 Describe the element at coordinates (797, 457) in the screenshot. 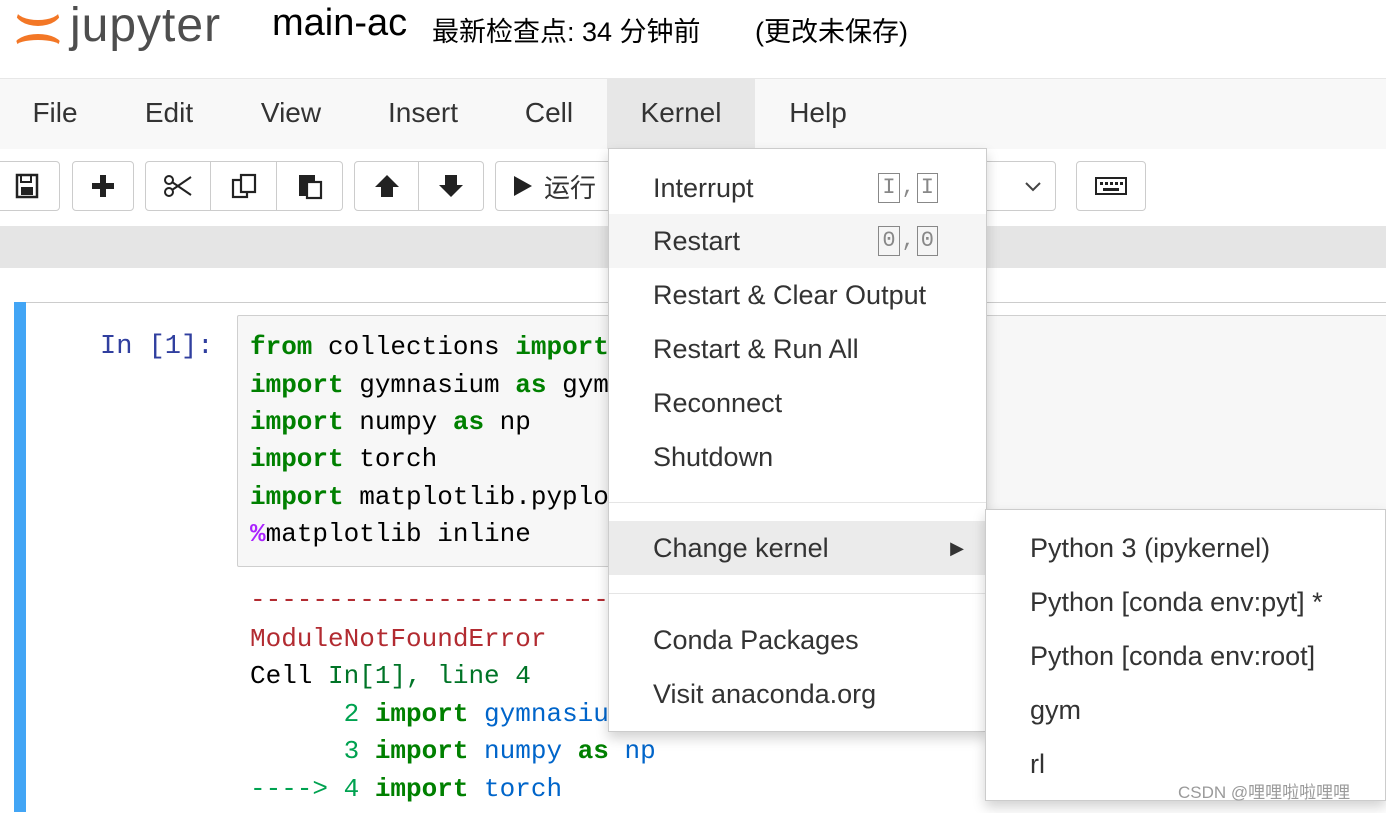

I see `menu-item-shutdown: Shutdown` at that location.